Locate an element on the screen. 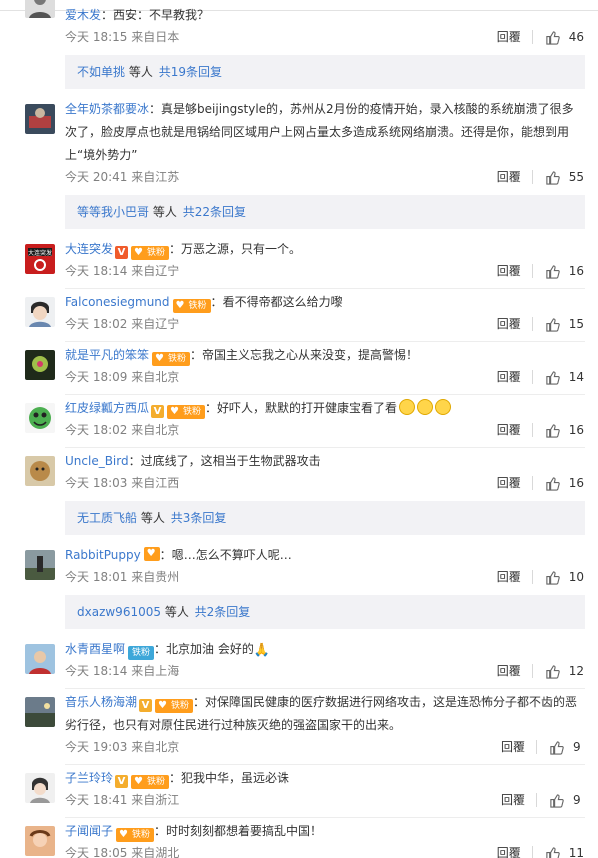  sub-reply-user: dxazw961005 is located at coordinates (119, 612).